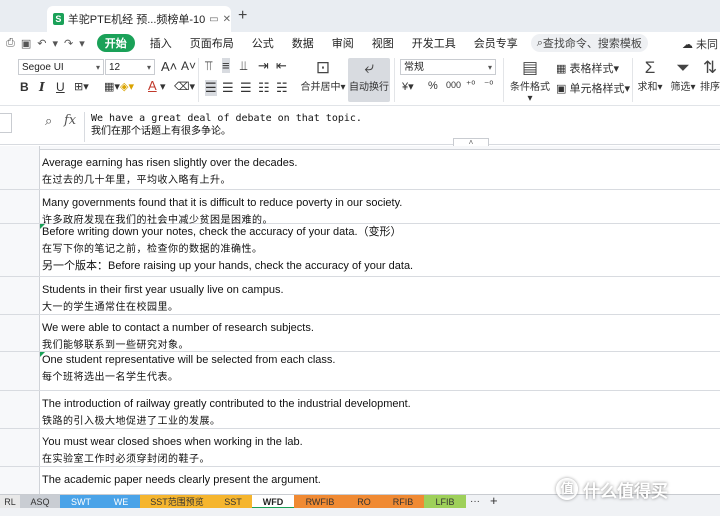 This screenshot has height=516, width=720. What do you see at coordinates (226, 65) in the screenshot?
I see `align-middle-icon: ≡` at bounding box center [226, 65].